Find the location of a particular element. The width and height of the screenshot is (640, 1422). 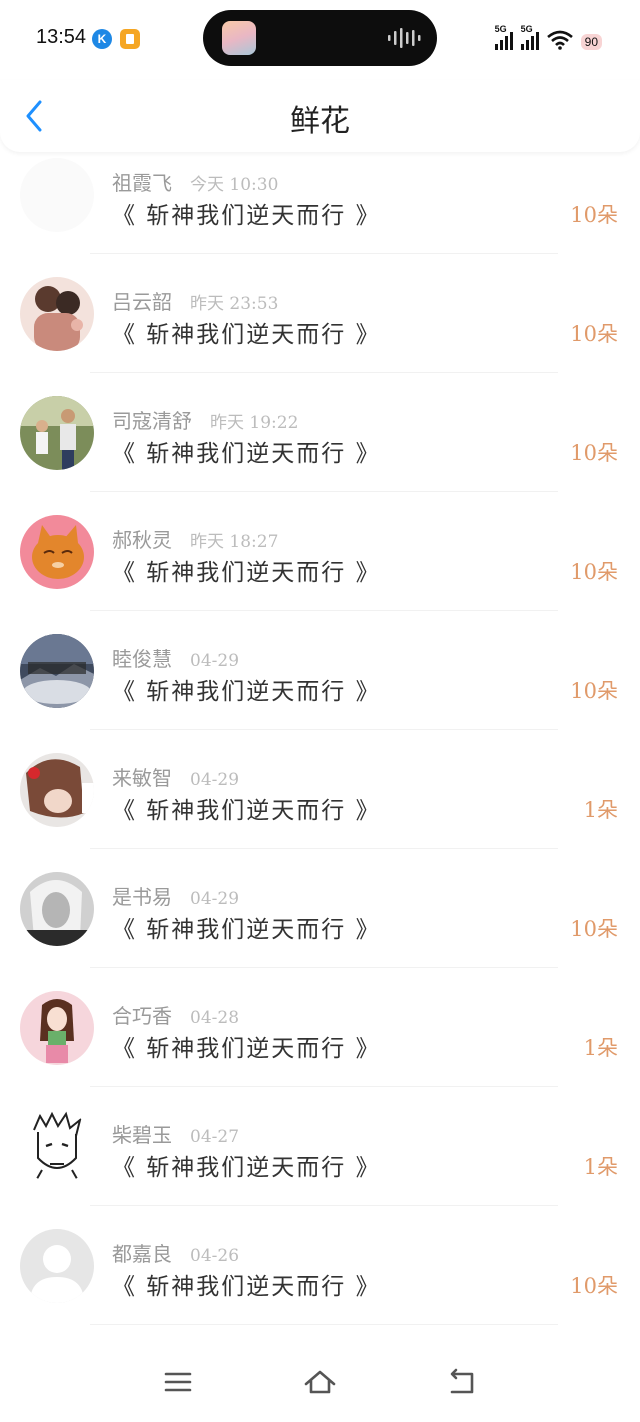

dynamic-island is located at coordinates (320, 38).